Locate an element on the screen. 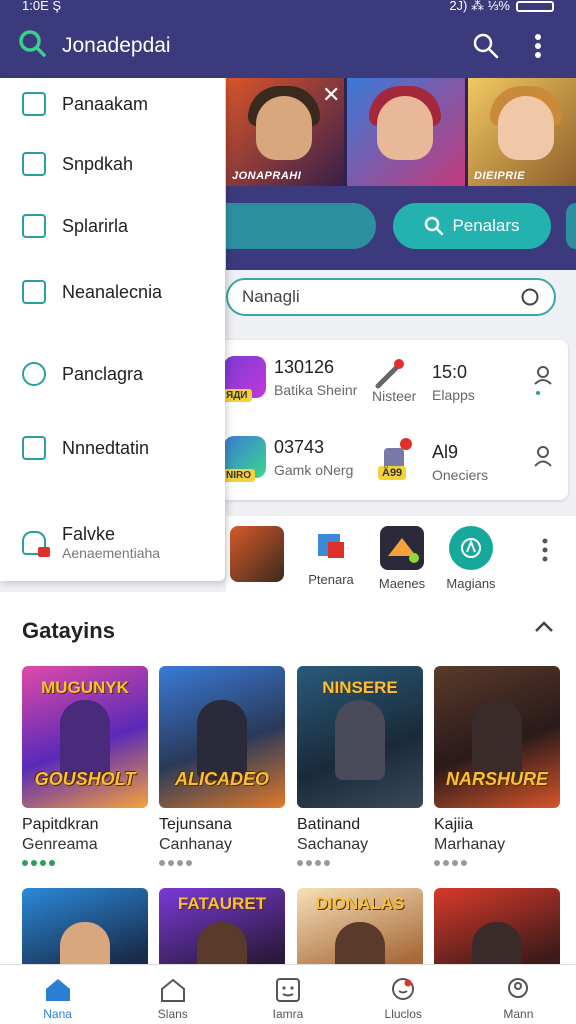  app-title: Jonadepdai is located at coordinates (116, 45).